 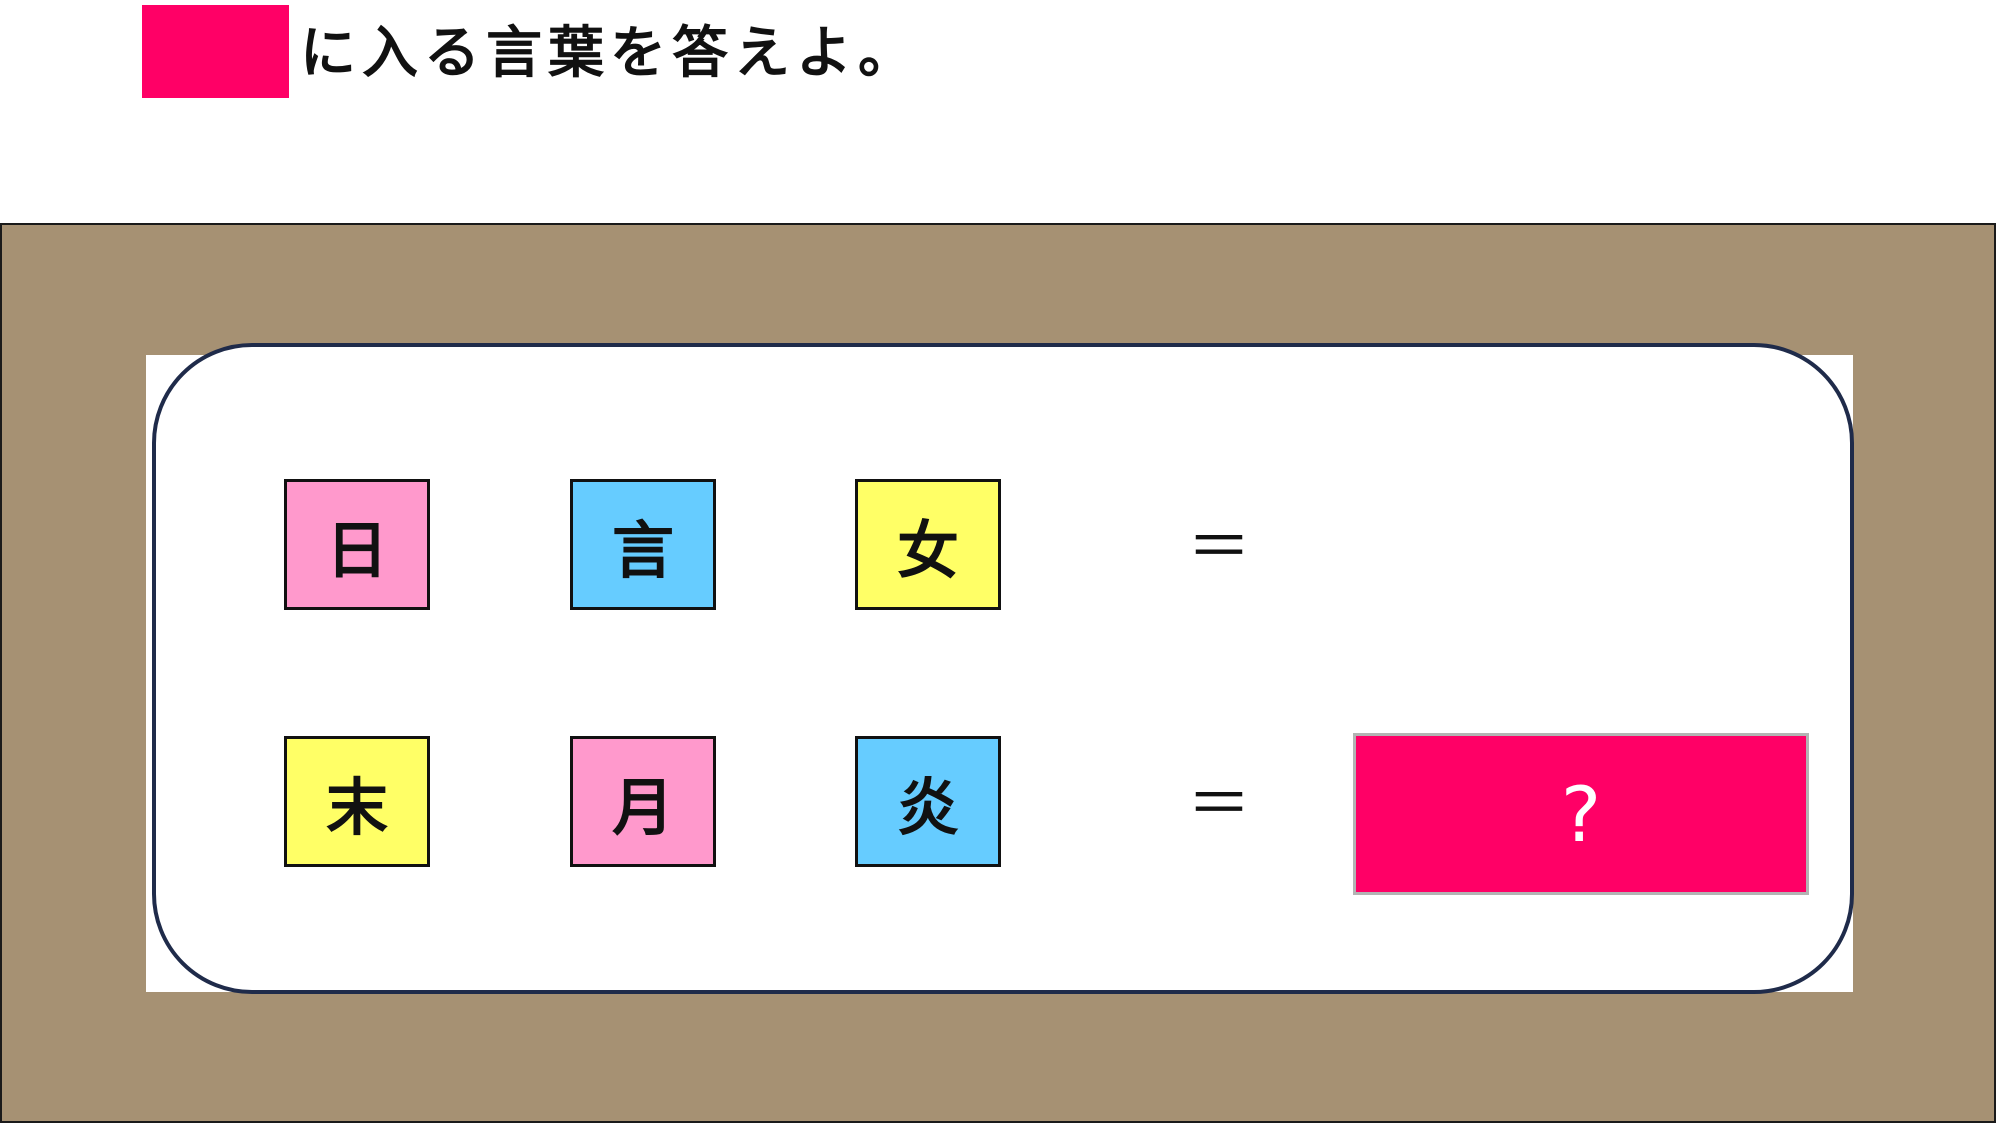 What do you see at coordinates (1219, 548) in the screenshot?
I see `row1-equals-sign: ＝` at bounding box center [1219, 548].